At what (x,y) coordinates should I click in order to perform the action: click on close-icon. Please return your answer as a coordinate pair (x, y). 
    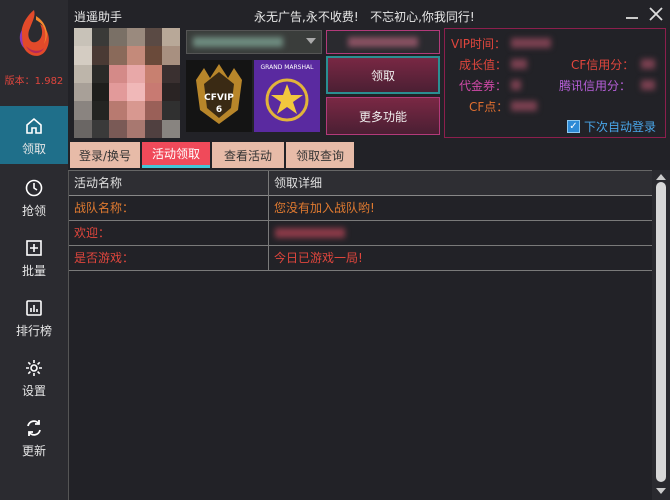
    Looking at the image, I should click on (656, 14).